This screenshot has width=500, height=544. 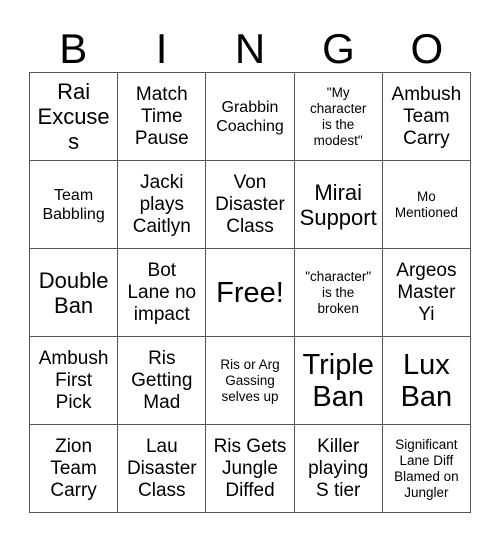 I want to click on bingo-cell-label: Ris or Arg Gassing selves up, so click(x=250, y=380).